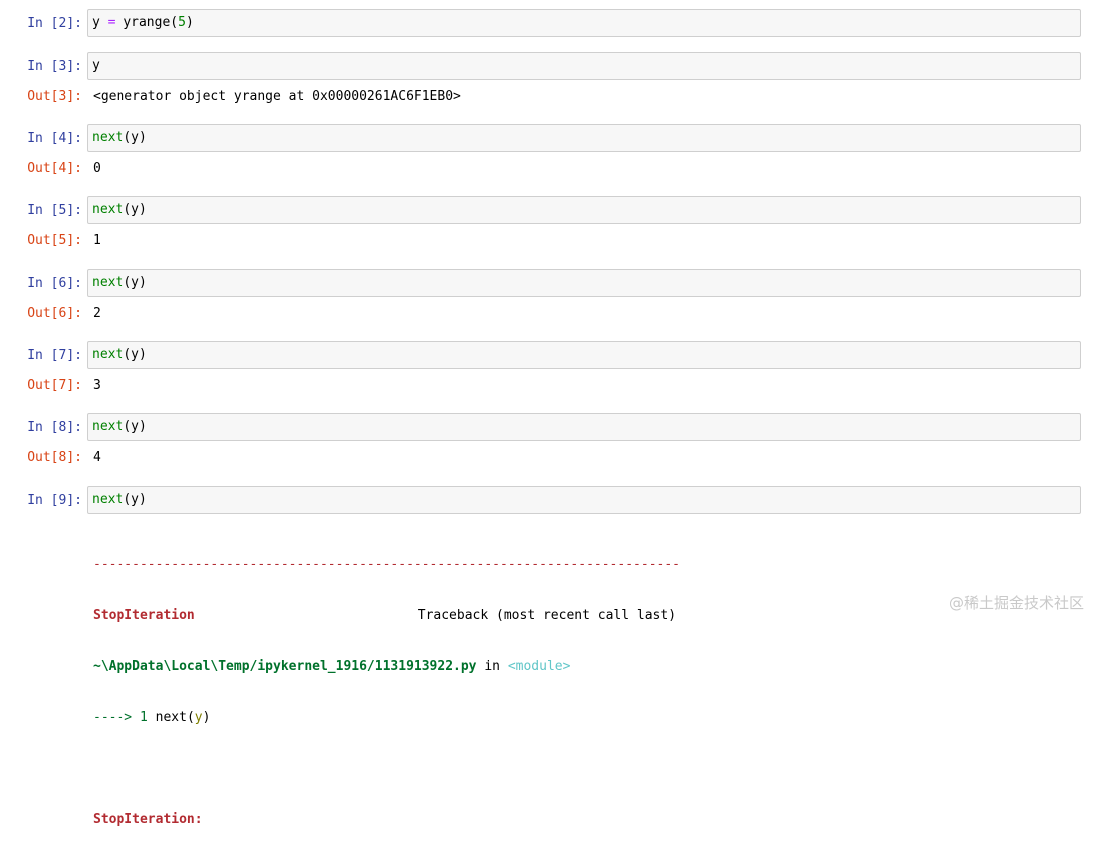  I want to click on output-prompt: Out[3]:, so click(54, 96).